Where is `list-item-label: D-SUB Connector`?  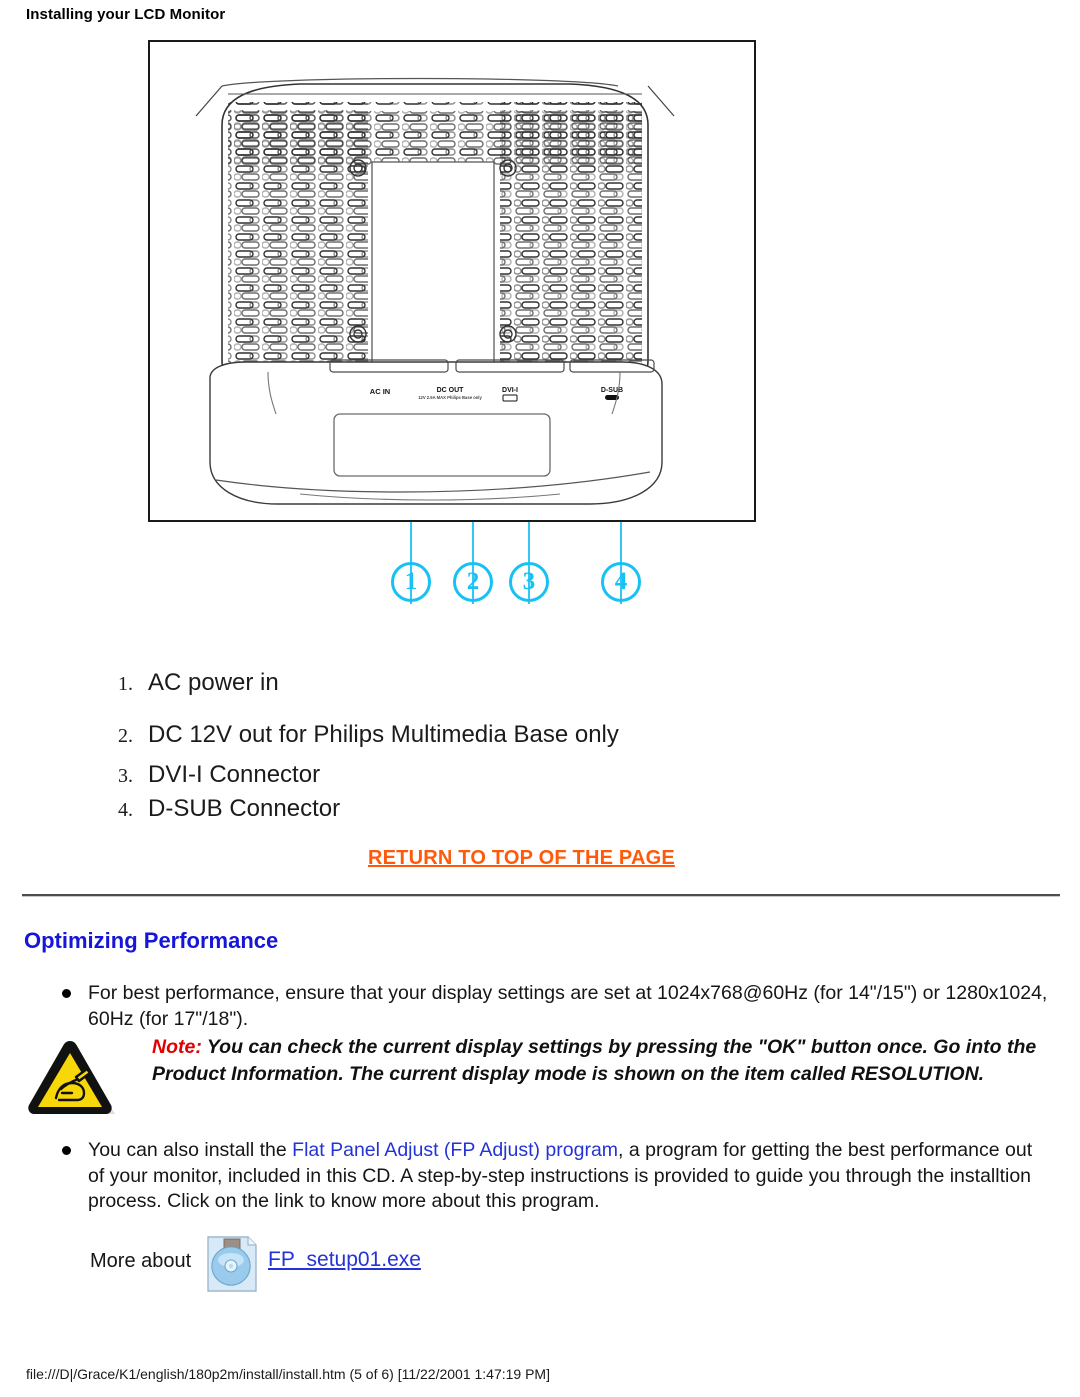
list-item-label: D-SUB Connector is located at coordinates (244, 808).